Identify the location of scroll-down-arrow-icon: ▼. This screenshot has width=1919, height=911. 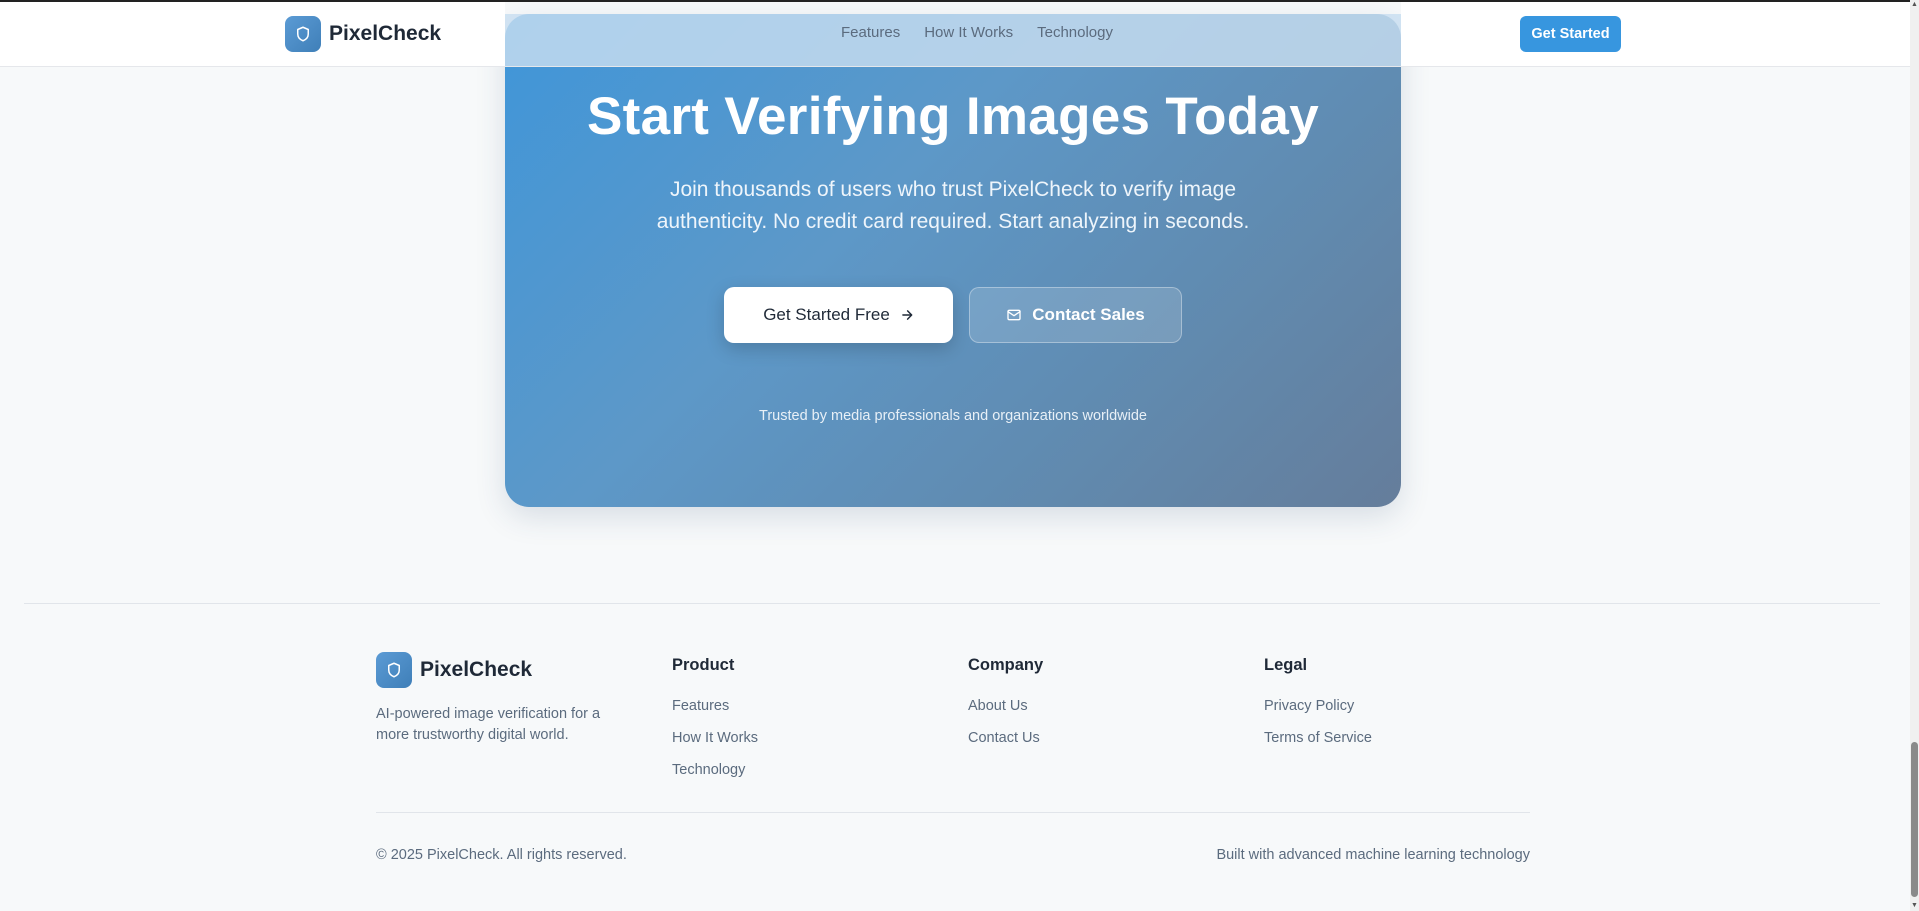
(1914, 906).